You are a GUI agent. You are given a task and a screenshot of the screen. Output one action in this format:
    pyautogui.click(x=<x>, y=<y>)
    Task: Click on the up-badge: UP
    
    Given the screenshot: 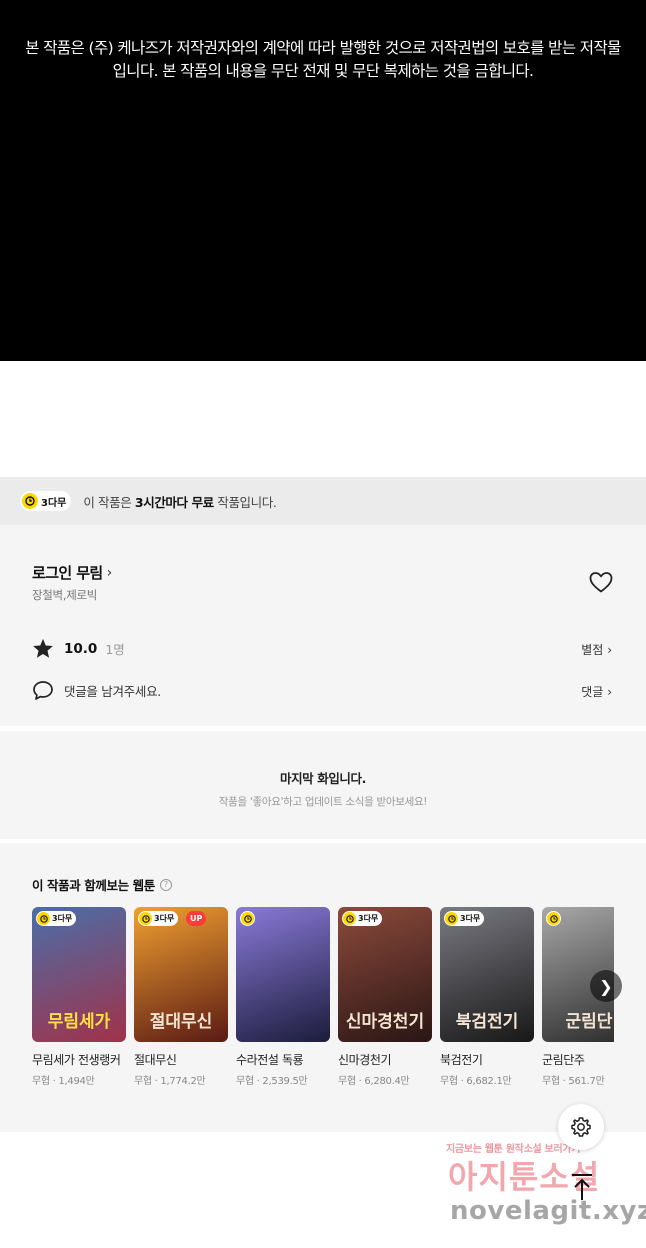 What is the action you would take?
    pyautogui.click(x=196, y=918)
    